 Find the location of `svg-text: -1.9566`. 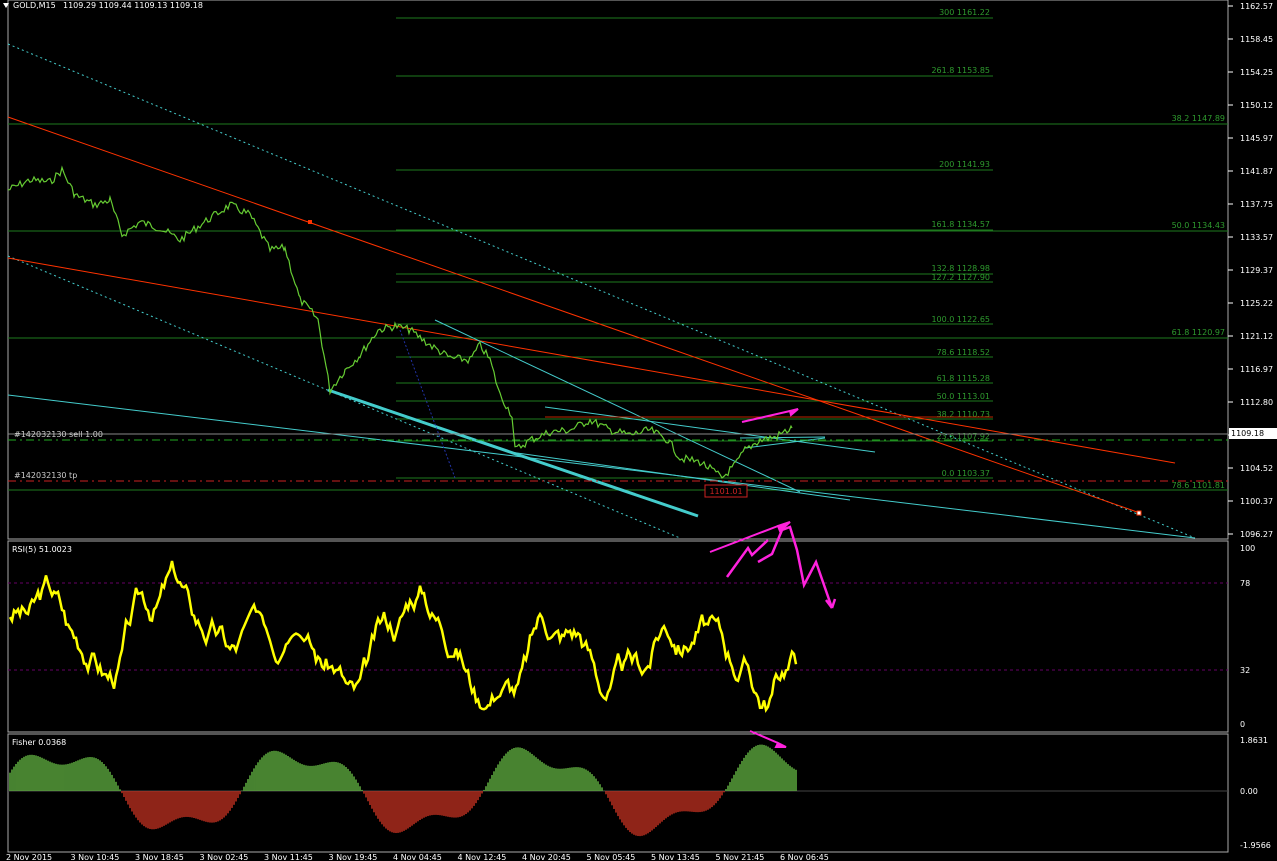

svg-text: -1.9566 is located at coordinates (1255, 845).